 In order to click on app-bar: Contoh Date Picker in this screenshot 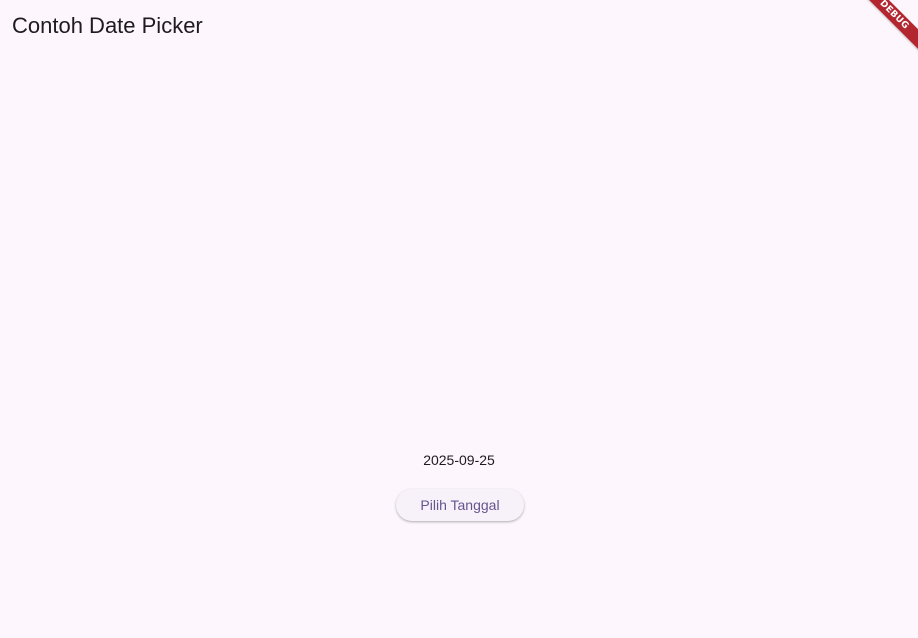, I will do `click(459, 28)`.